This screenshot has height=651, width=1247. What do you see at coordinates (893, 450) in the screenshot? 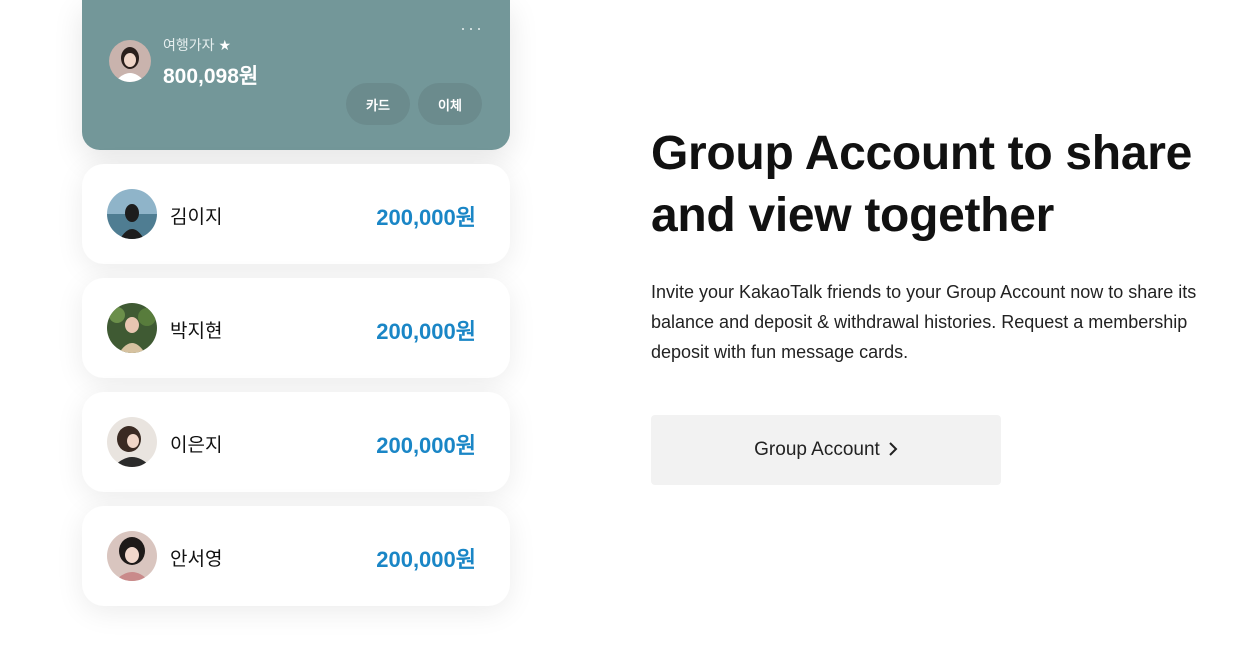
I see `chevron-right-icon` at bounding box center [893, 450].